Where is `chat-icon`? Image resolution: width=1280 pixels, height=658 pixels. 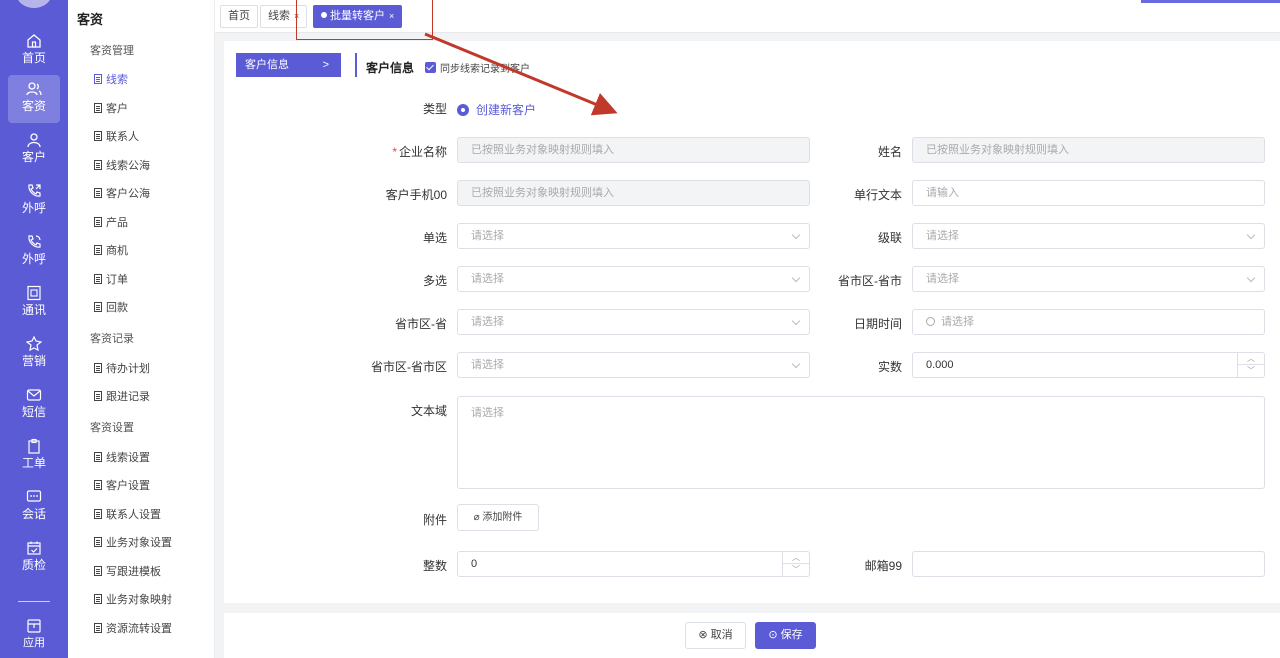 chat-icon is located at coordinates (34, 496).